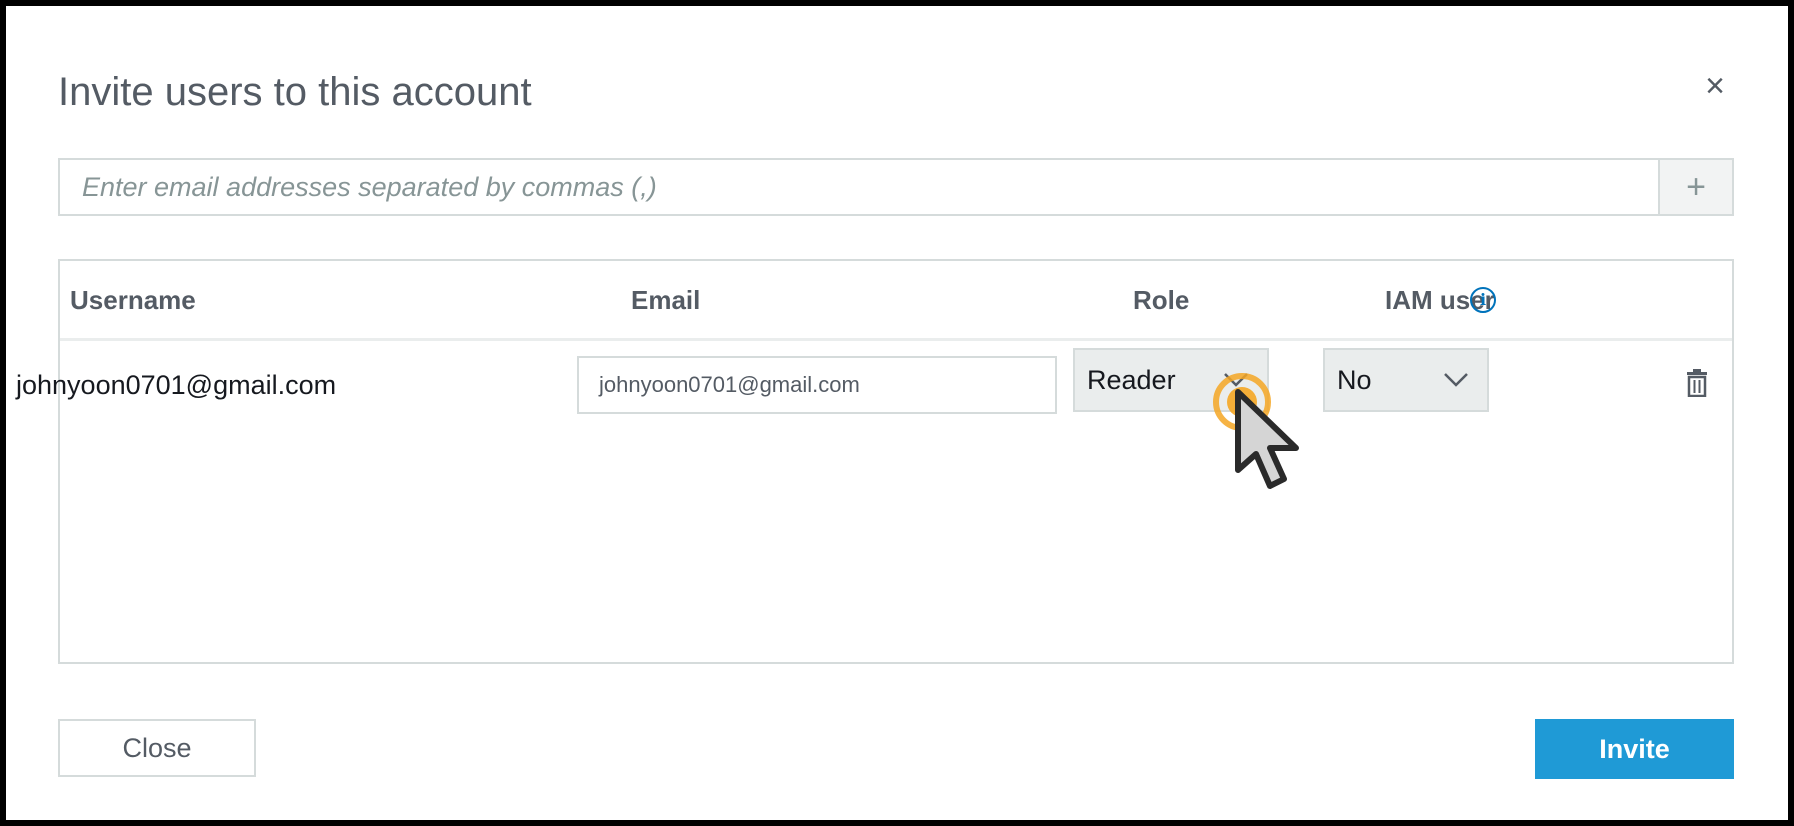 This screenshot has width=1794, height=826. Describe the element at coordinates (817, 385) in the screenshot. I see `row-email-input: johnyoon0701@gmail.com` at that location.